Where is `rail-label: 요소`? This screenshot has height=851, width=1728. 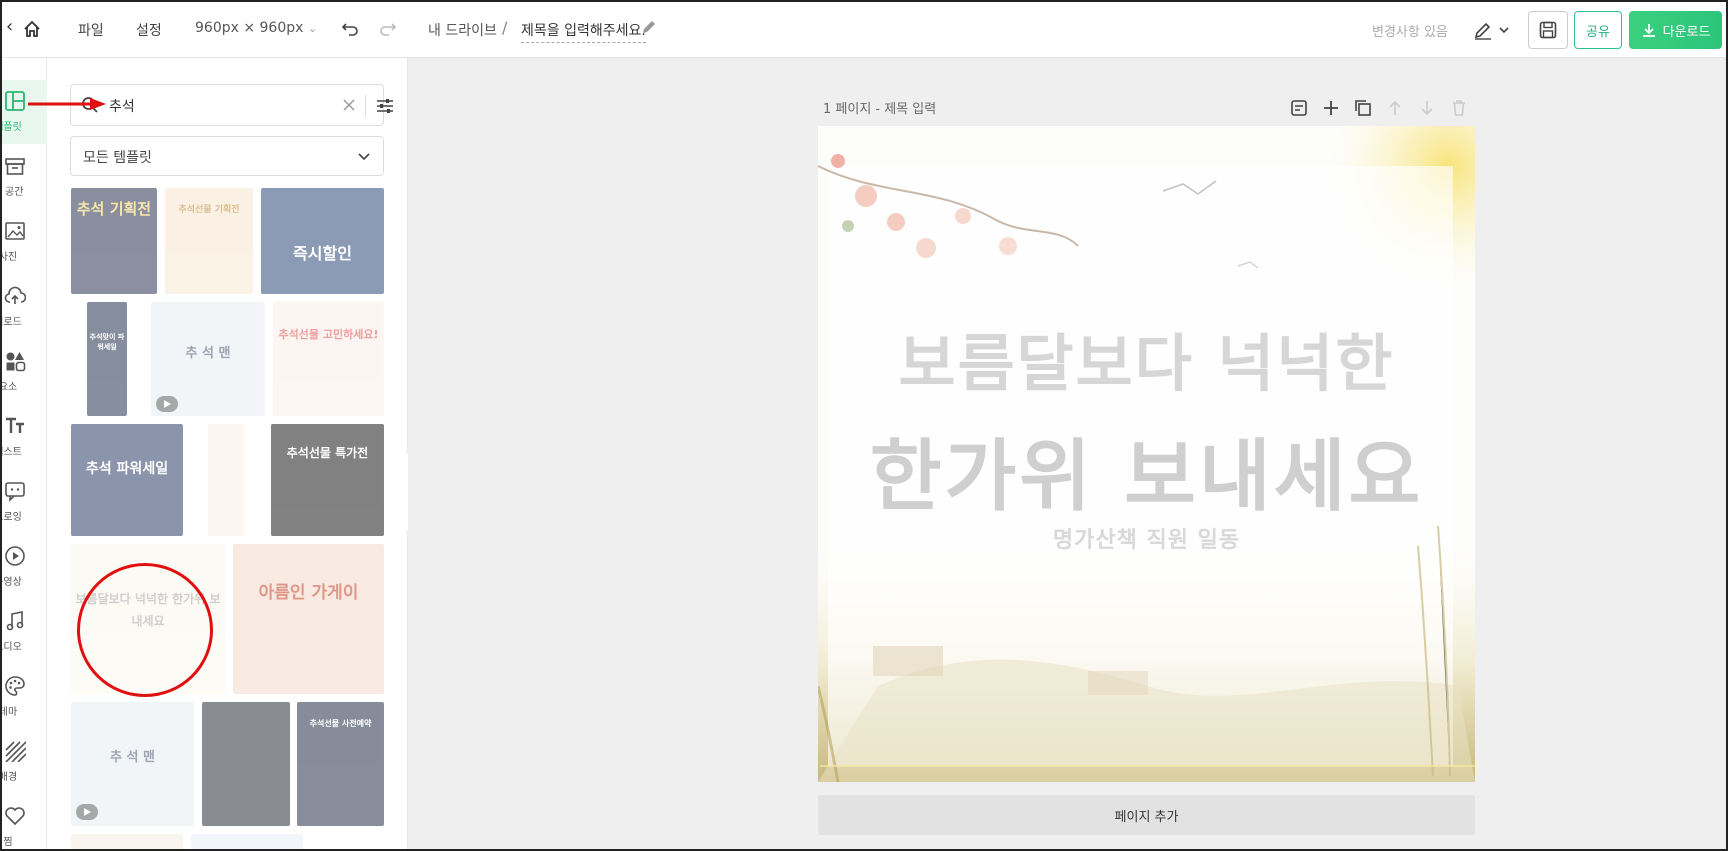 rail-label: 요소 is located at coordinates (9, 387).